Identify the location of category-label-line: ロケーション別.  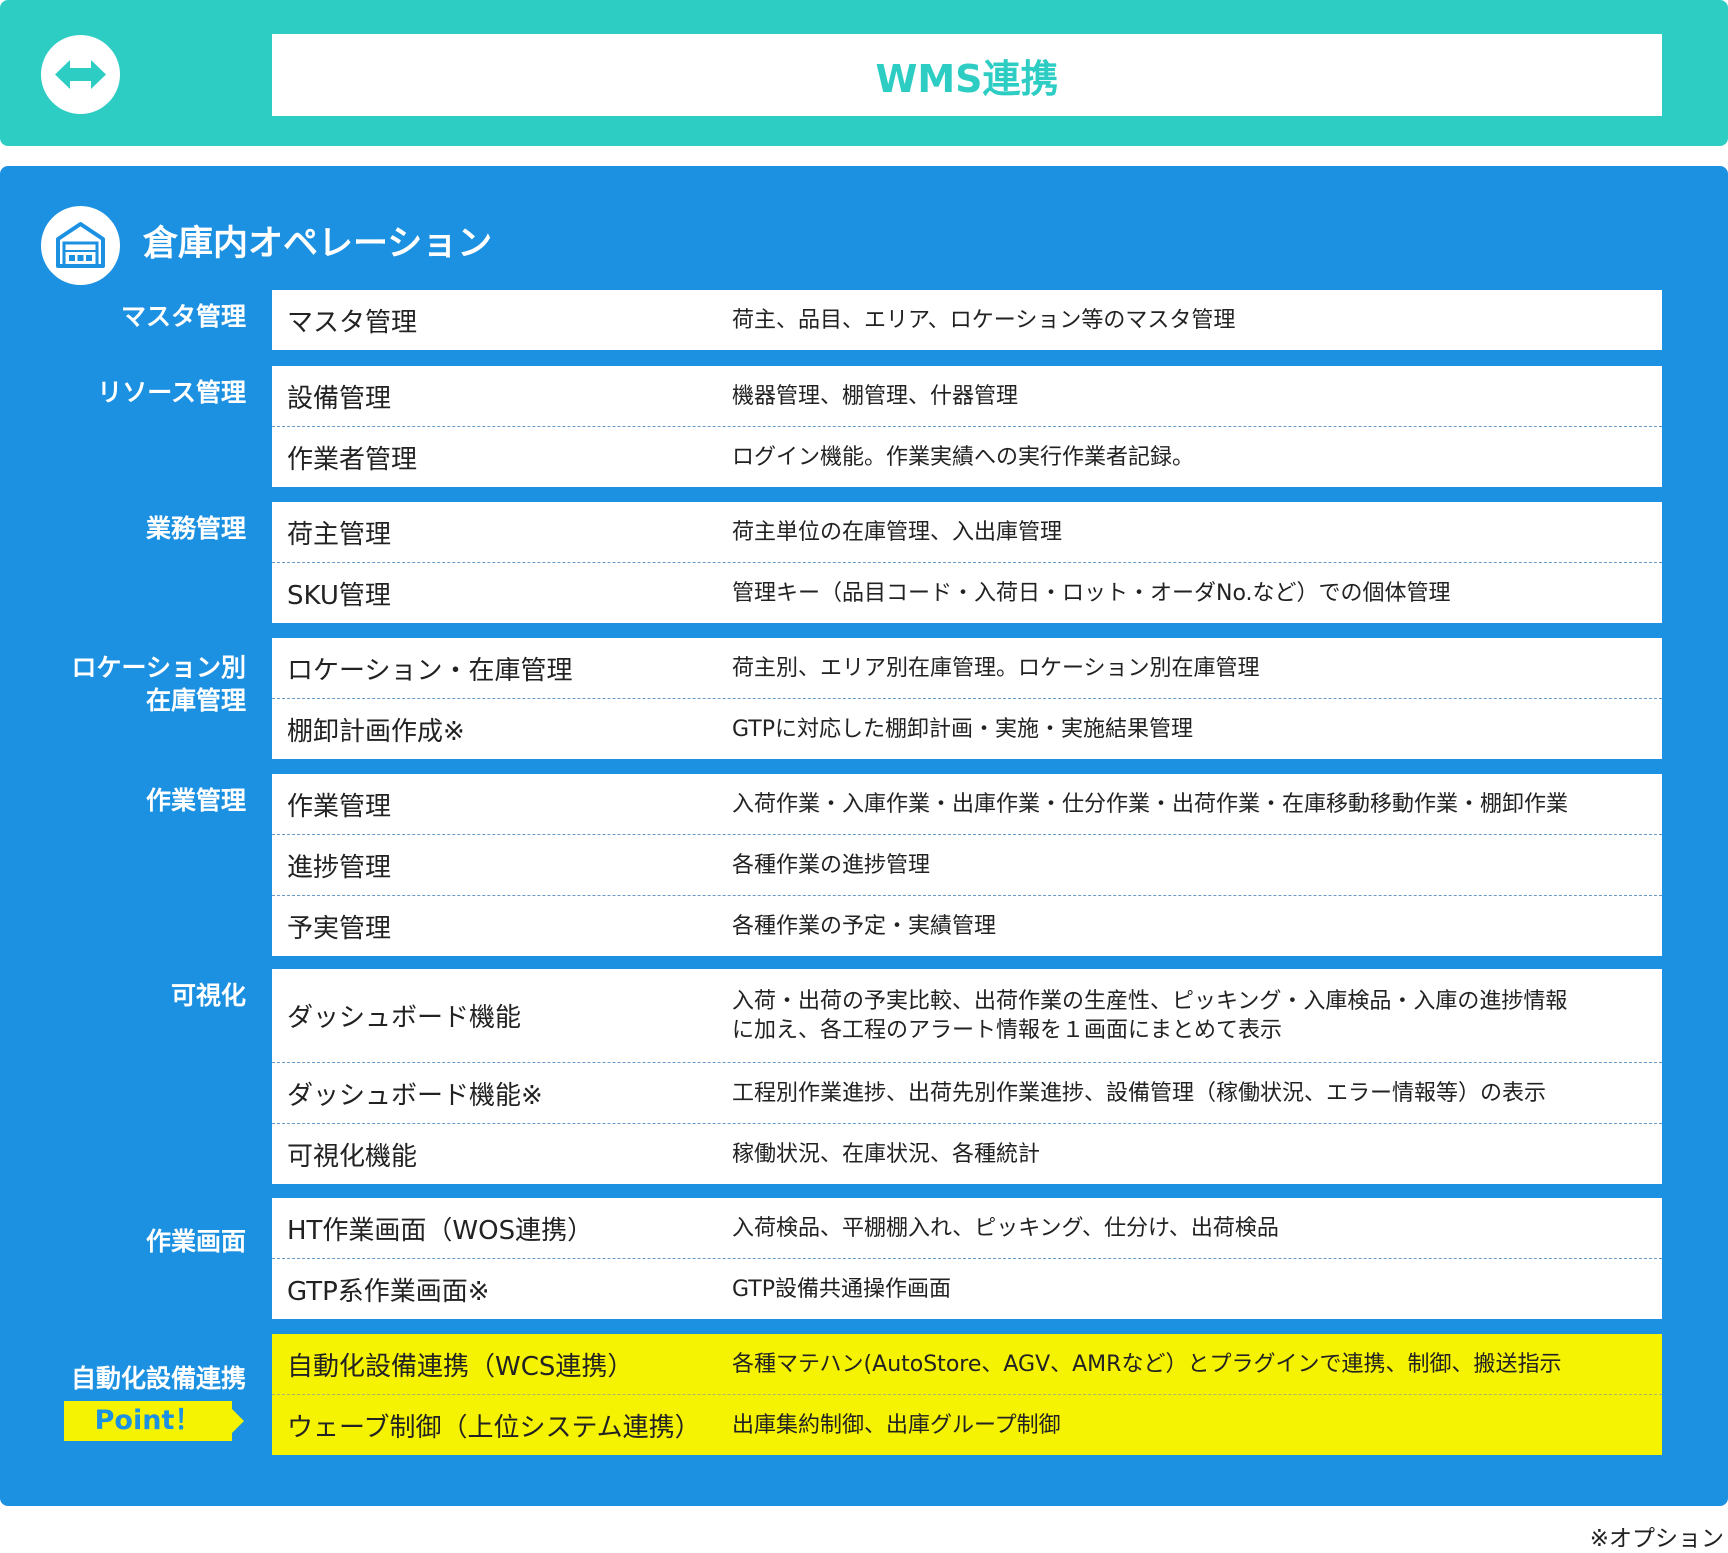
(158, 667).